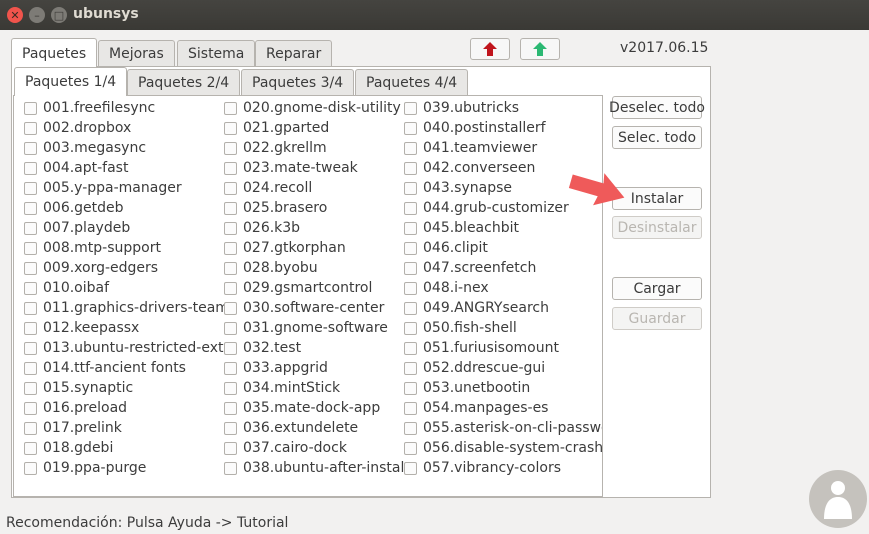 The height and width of the screenshot is (534, 869). What do you see at coordinates (124, 308) in the screenshot?
I see `package-item: 011.graphics-drivers-team` at bounding box center [124, 308].